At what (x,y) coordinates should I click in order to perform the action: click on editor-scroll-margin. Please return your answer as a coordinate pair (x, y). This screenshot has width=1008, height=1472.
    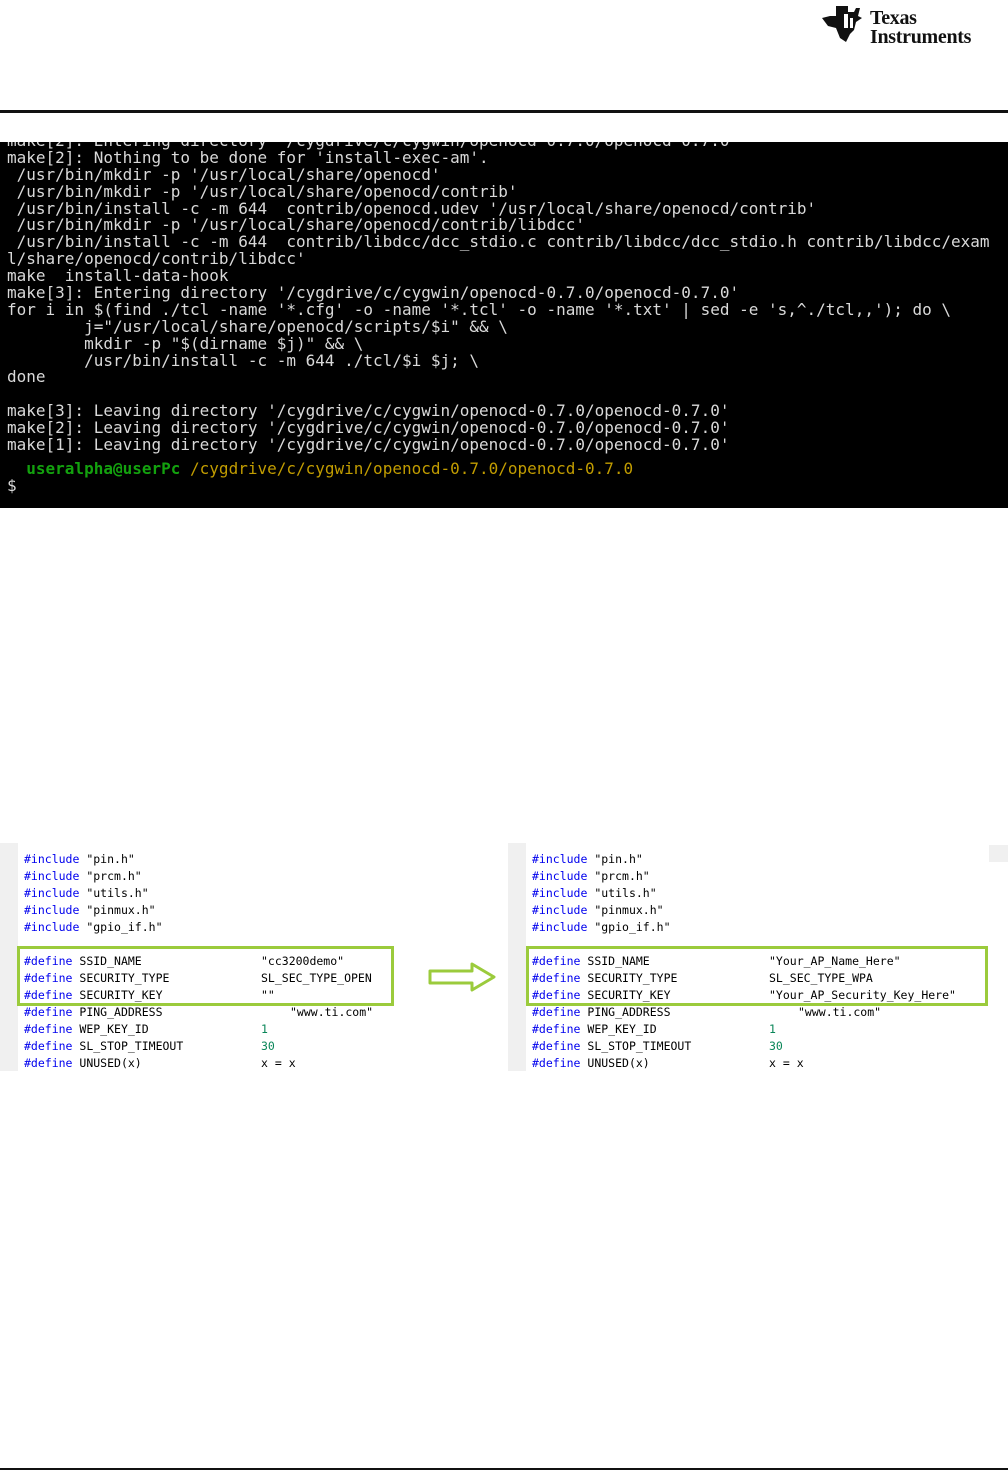
    Looking at the image, I should click on (998, 853).